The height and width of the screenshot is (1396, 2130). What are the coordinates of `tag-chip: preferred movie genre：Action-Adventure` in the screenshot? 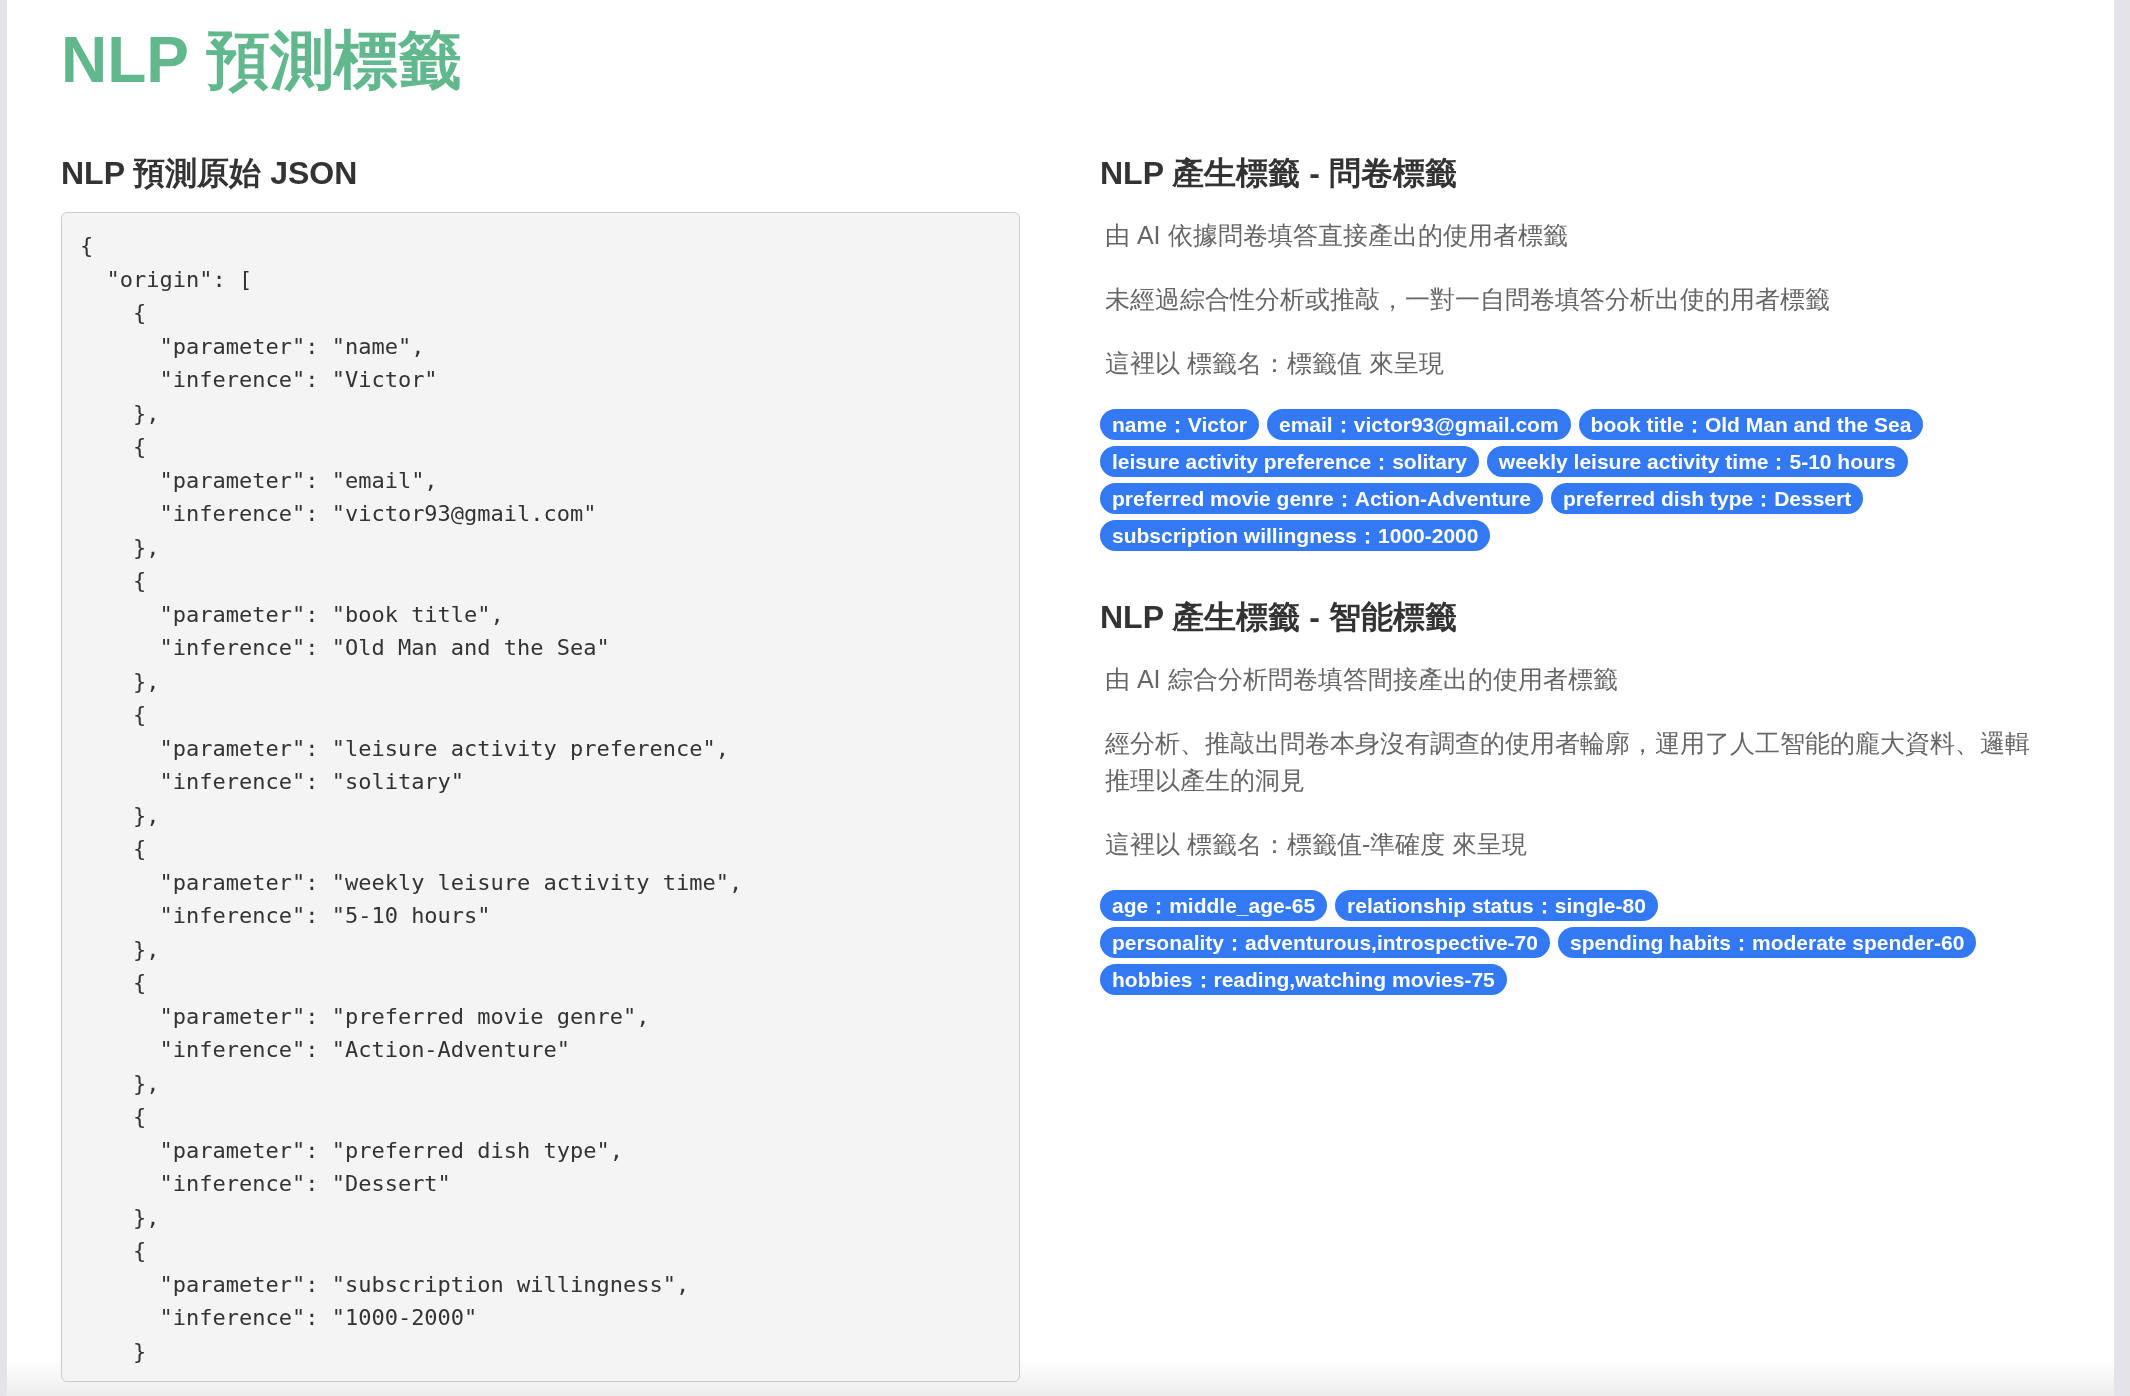 It's located at (1321, 498).